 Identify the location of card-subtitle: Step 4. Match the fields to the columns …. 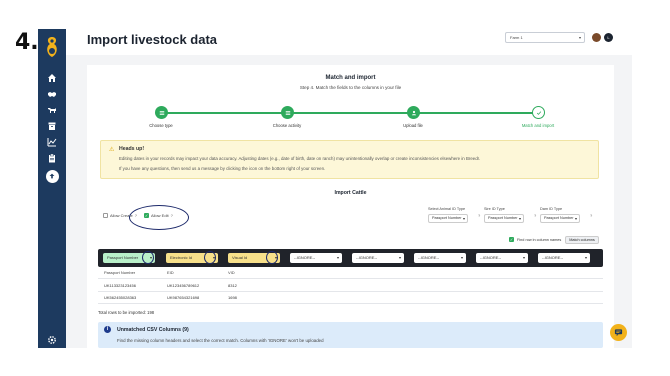
(350, 87).